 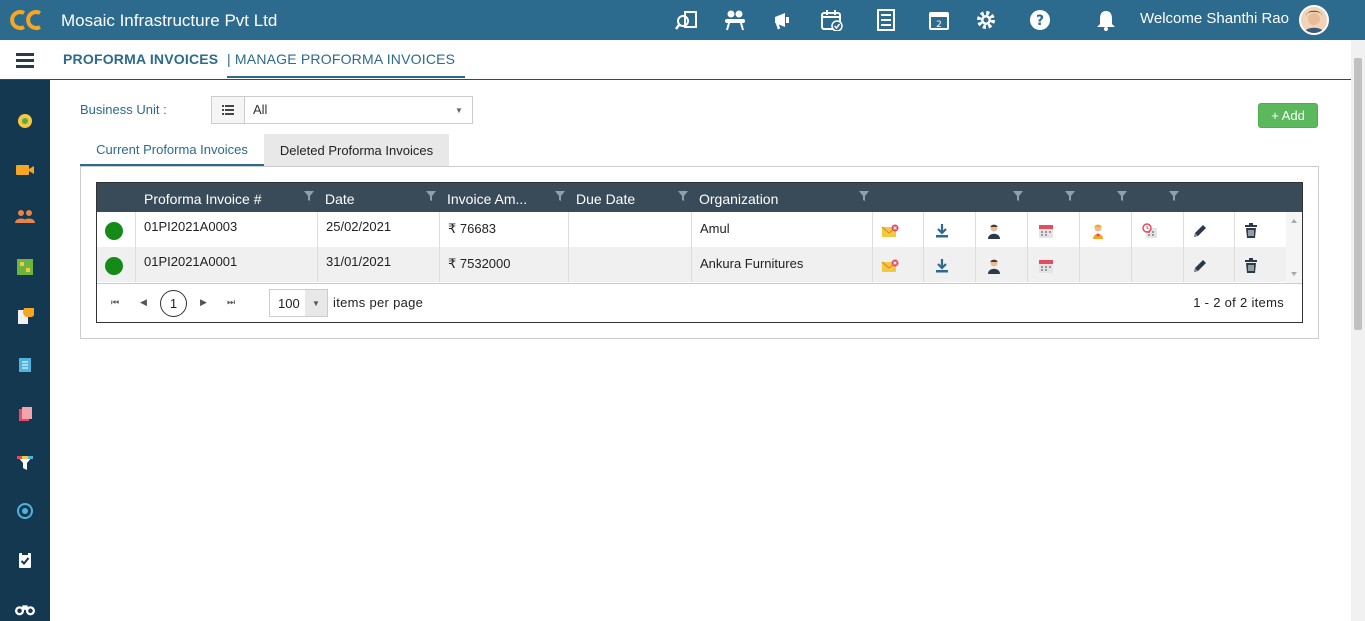 I want to click on column-header-due-date: Due Date, so click(x=605, y=197).